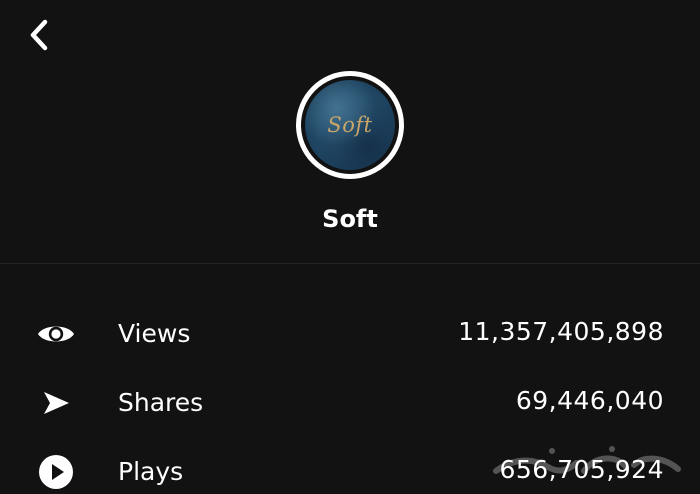 This screenshot has width=700, height=494. I want to click on profile-name: Soft, so click(350, 219).